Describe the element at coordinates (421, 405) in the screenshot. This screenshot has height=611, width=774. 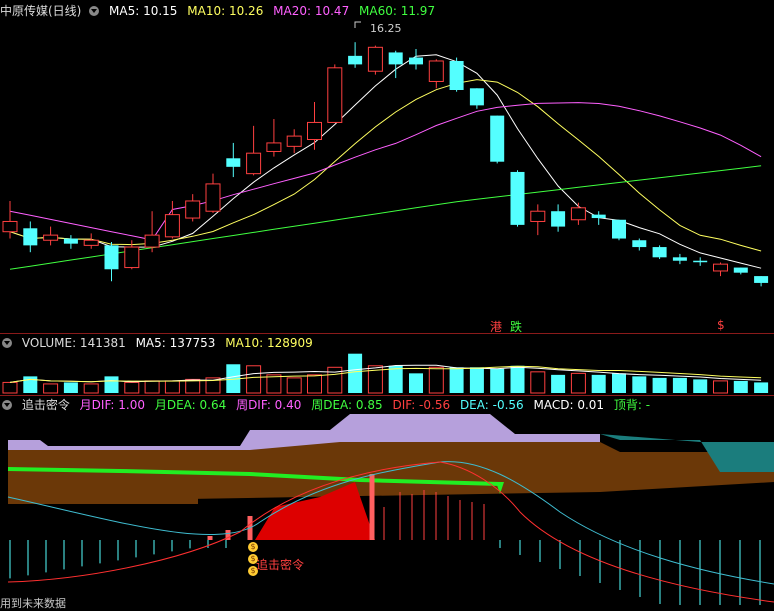
I see `dif-label: DIF: -0.56` at that location.